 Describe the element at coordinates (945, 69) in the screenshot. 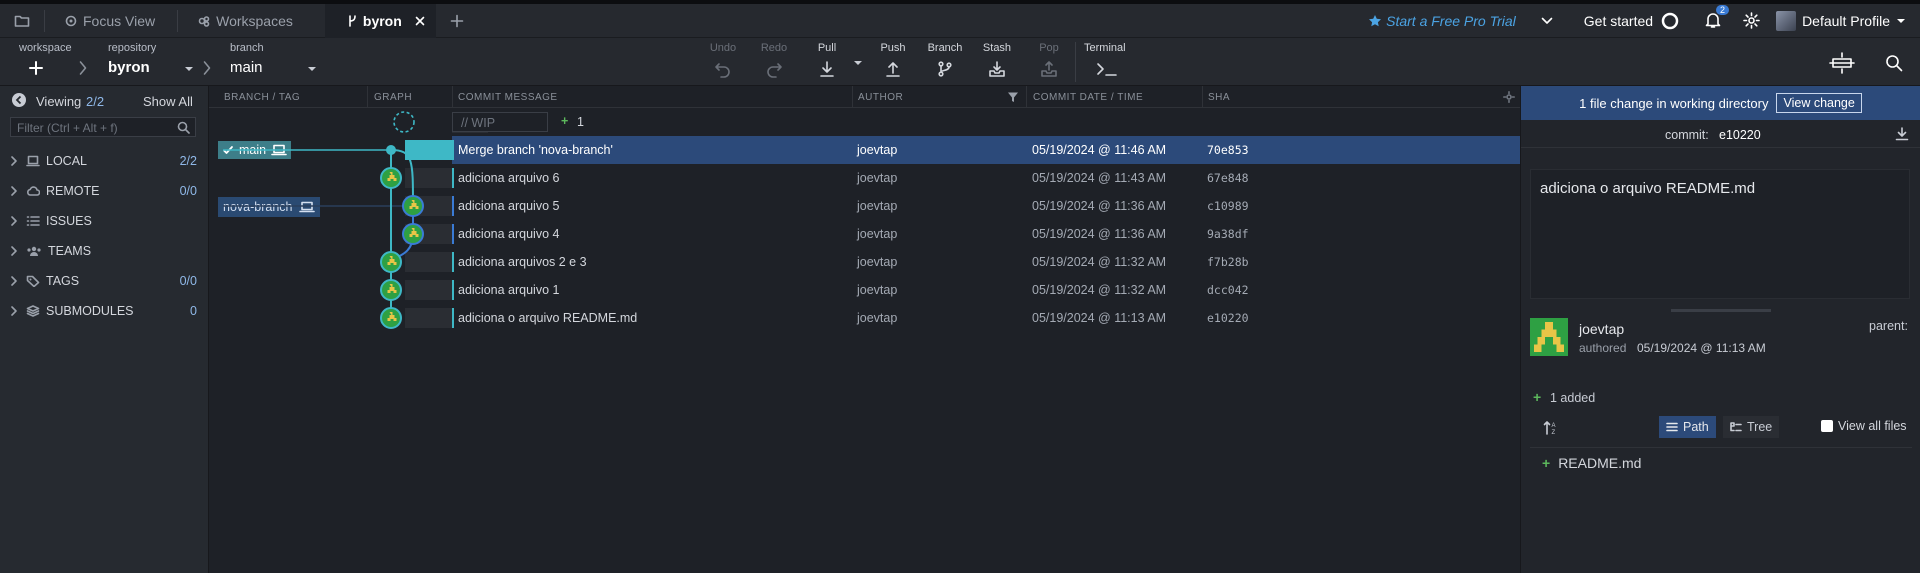

I see `branch-icon` at that location.